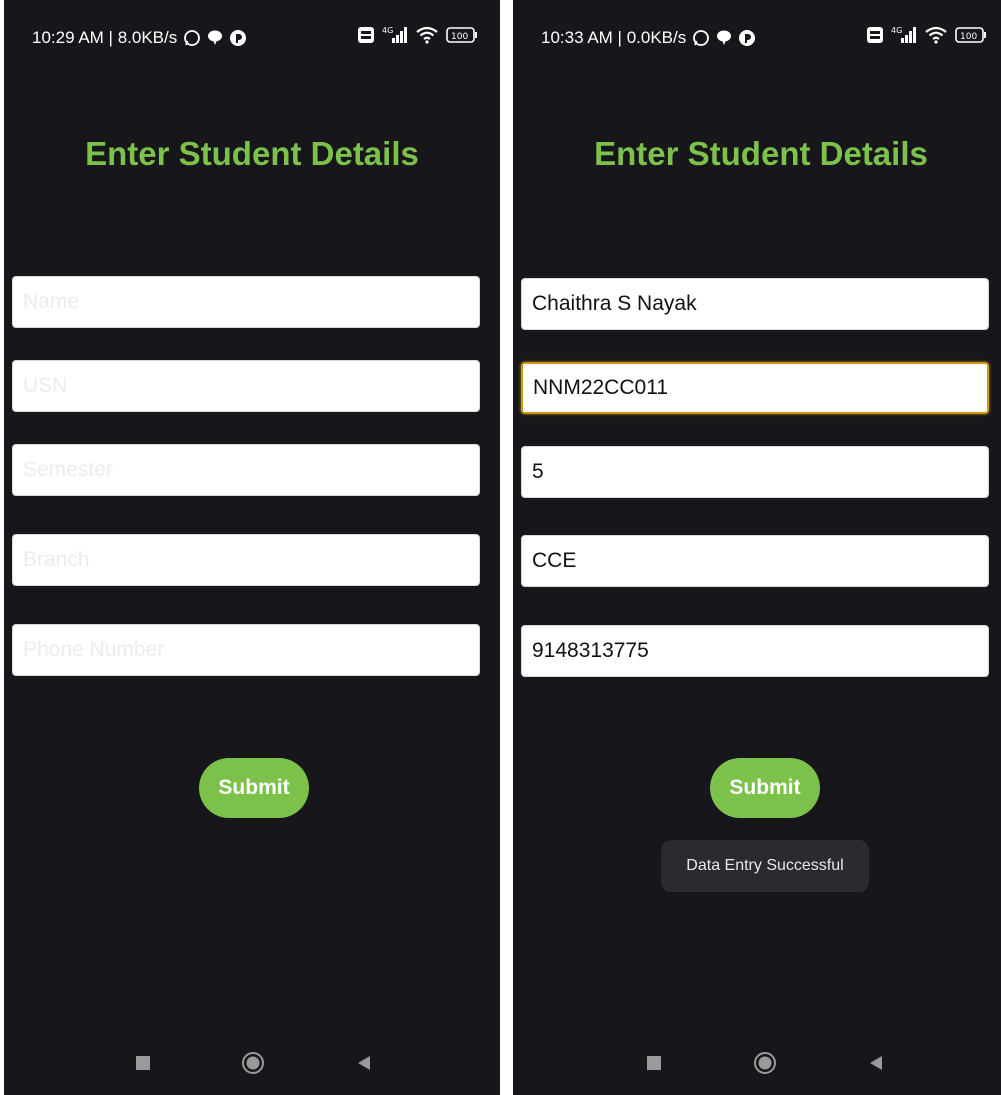 The height and width of the screenshot is (1095, 1001). Describe the element at coordinates (765, 866) in the screenshot. I see `toast-message: Data Entry Successful` at that location.